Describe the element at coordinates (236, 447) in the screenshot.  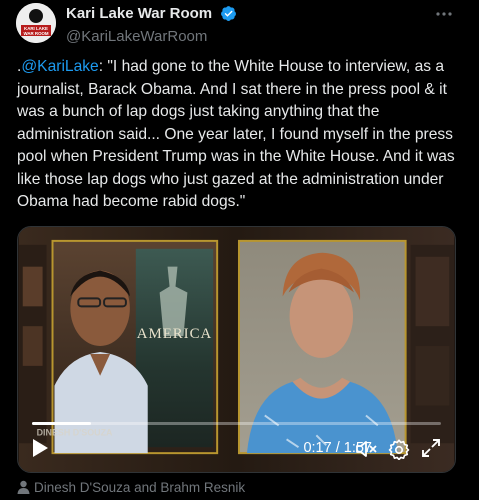
I see `video-controls: 0:17 / 1:57` at that location.